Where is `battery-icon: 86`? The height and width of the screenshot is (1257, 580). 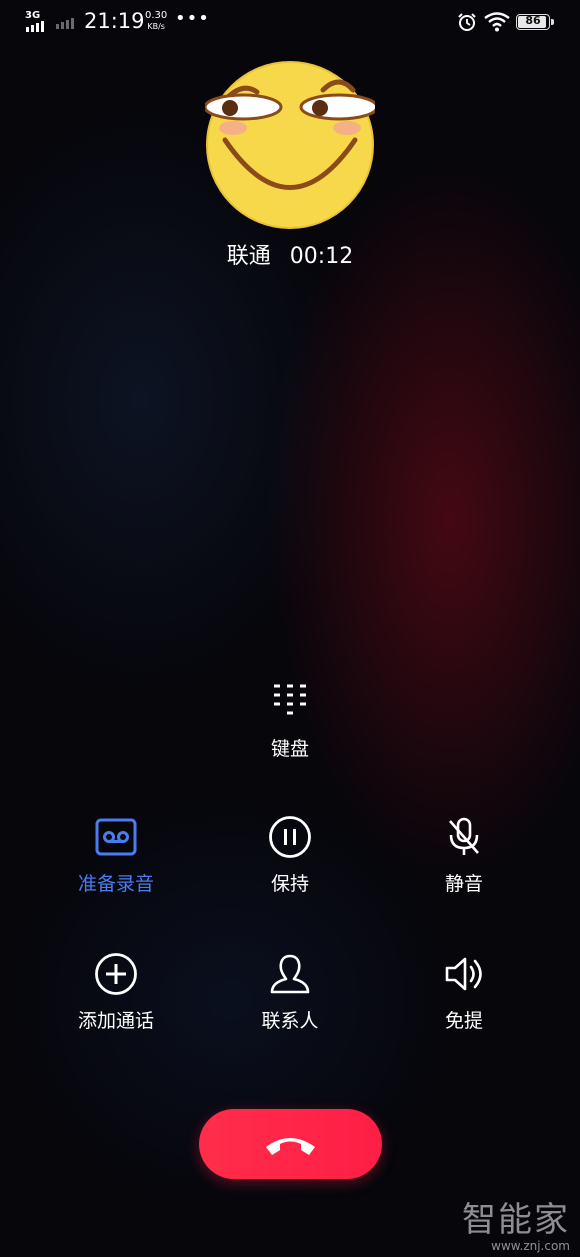
battery-icon: 86 is located at coordinates (535, 22).